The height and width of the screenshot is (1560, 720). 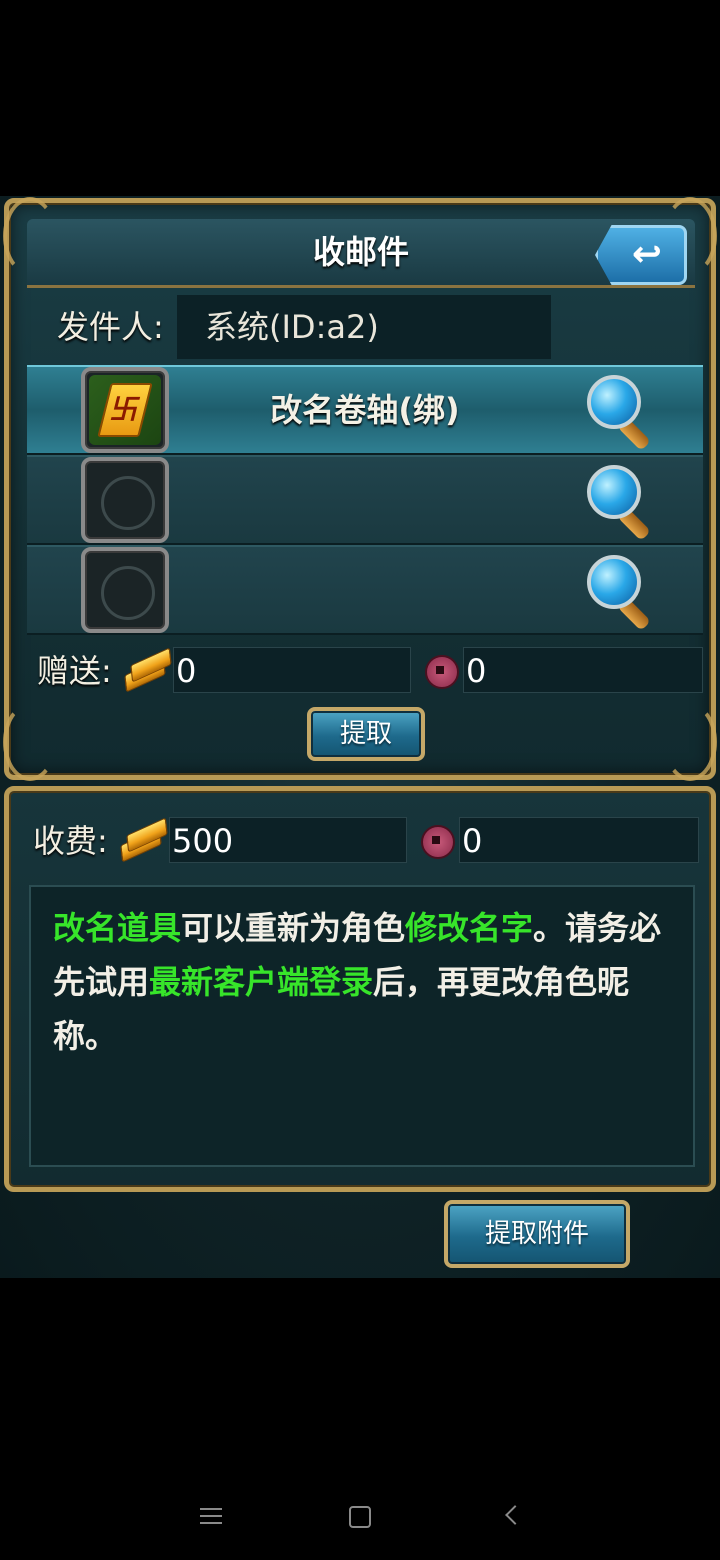 I want to click on gift-coin-field: 0, so click(x=583, y=670).